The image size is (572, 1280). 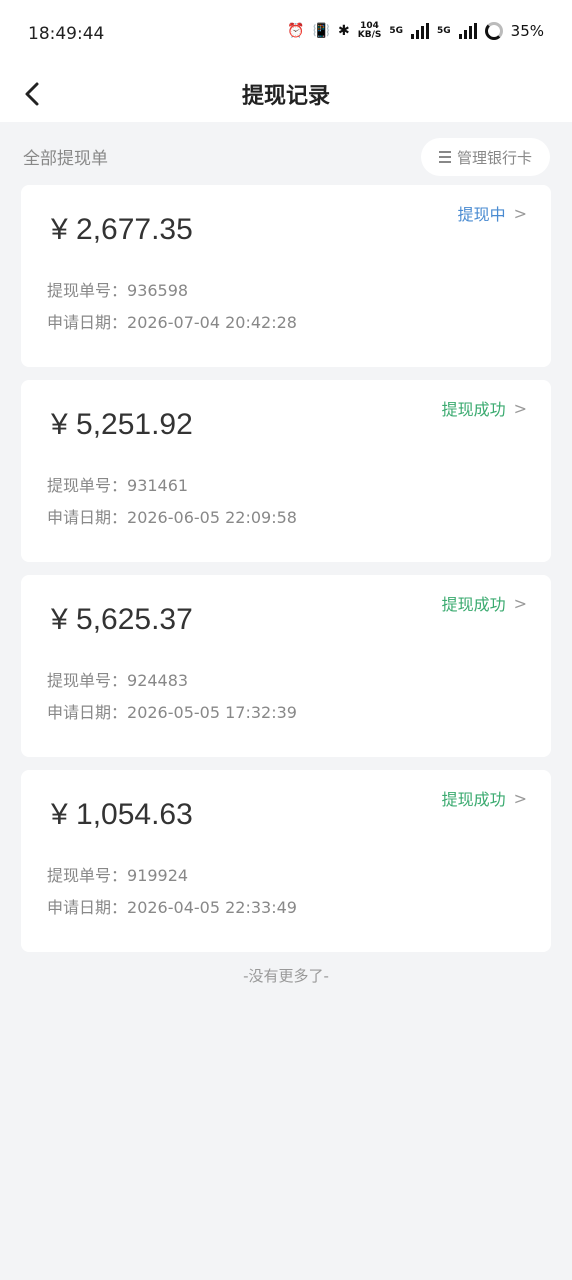 I want to click on manage-bank-card-label: 管理银行卡, so click(x=494, y=157).